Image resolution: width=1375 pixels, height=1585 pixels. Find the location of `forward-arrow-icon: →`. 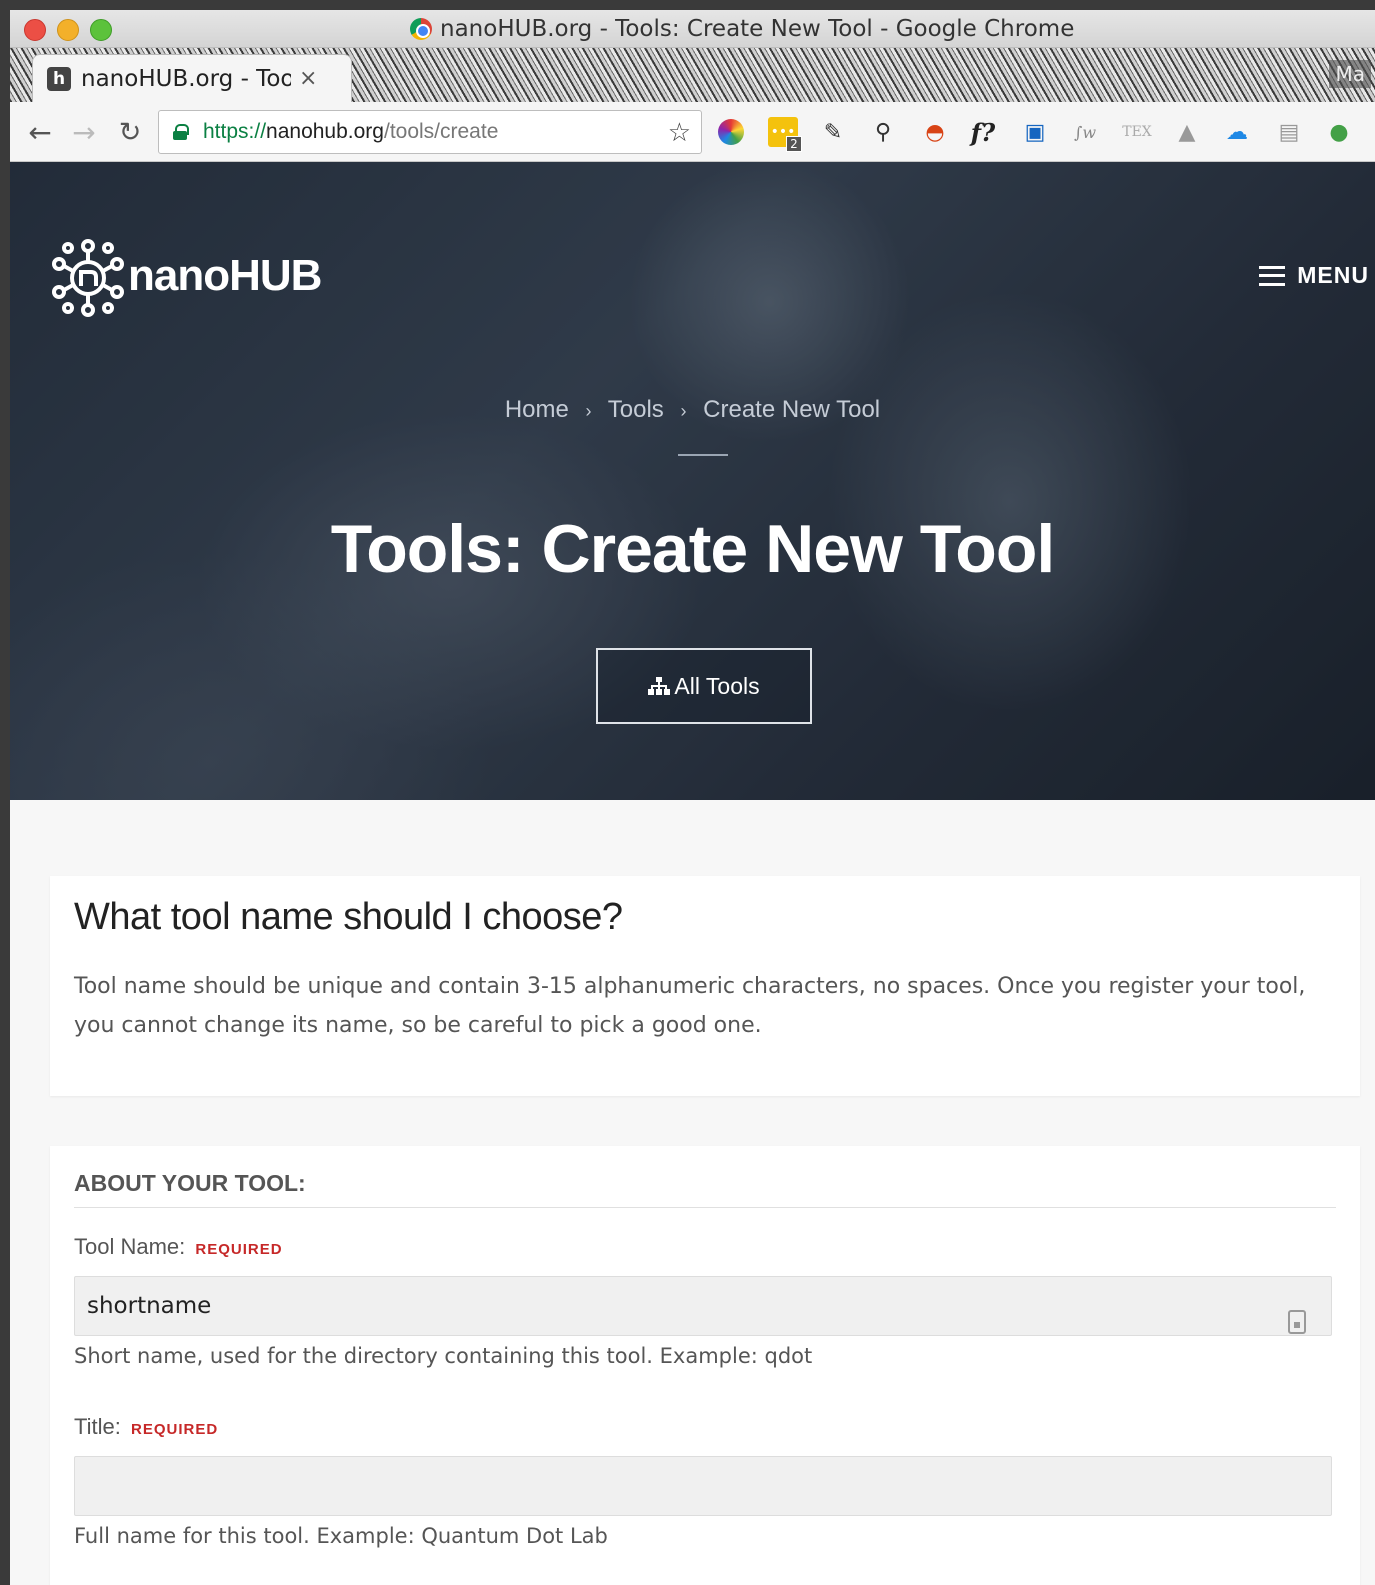

forward-arrow-icon: → is located at coordinates (84, 132).